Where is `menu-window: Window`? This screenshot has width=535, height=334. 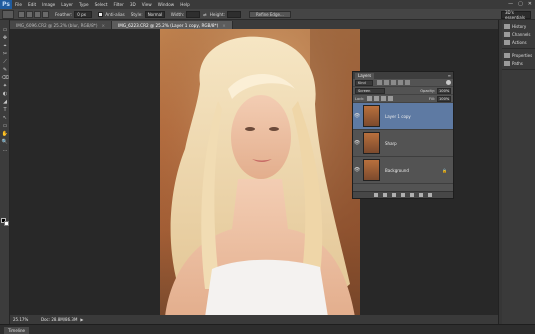 menu-window: Window is located at coordinates (166, 4).